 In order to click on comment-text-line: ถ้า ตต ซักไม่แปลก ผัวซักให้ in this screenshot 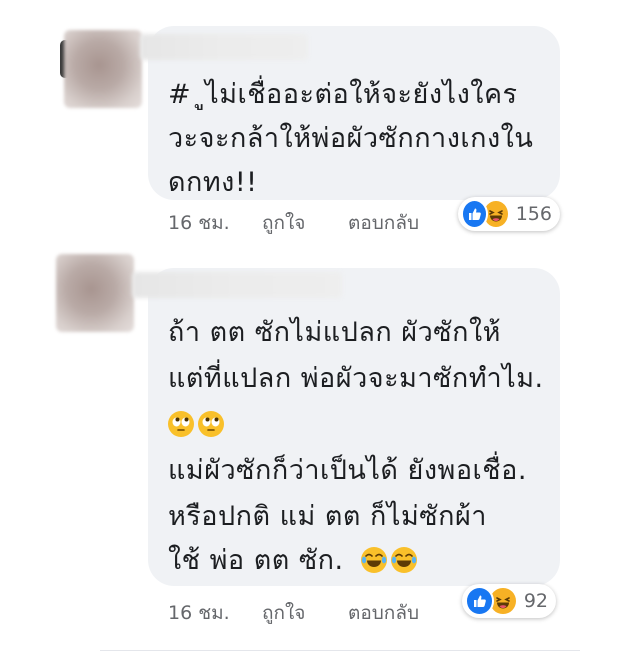, I will do `click(334, 332)`.